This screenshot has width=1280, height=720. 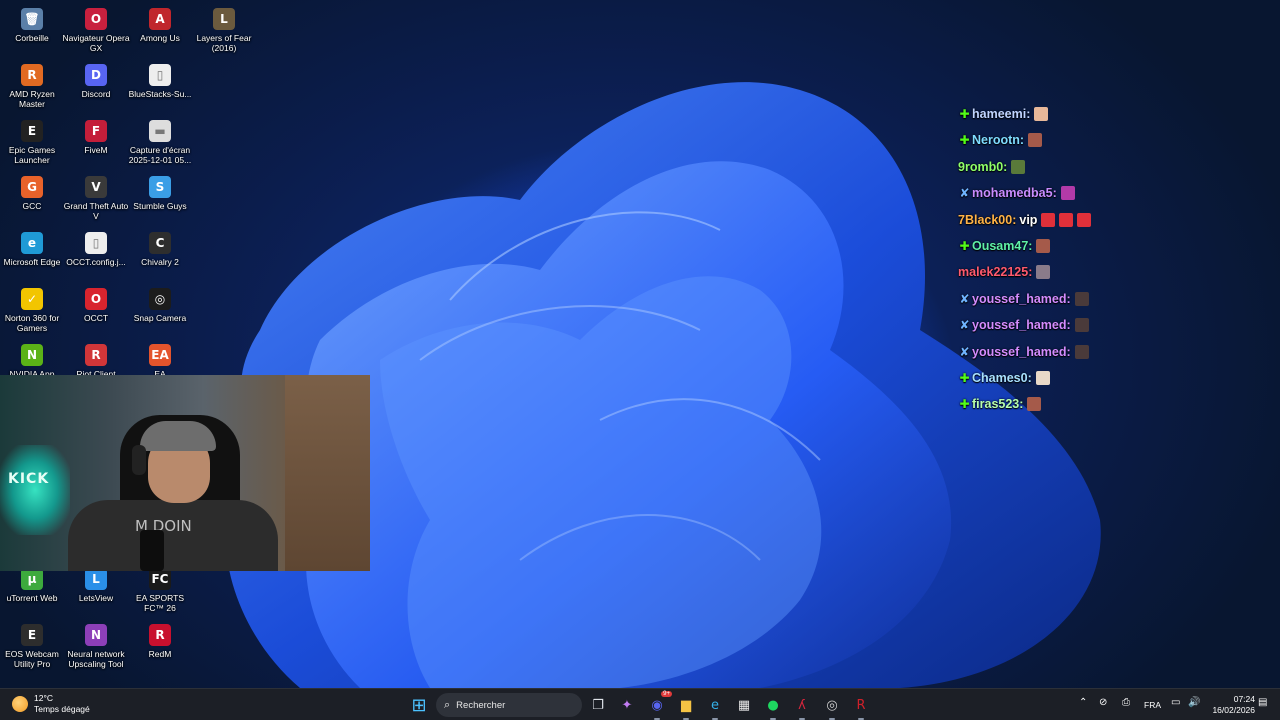 What do you see at coordinates (1126, 702) in the screenshot?
I see `microphone-icon: ⎙` at bounding box center [1126, 702].